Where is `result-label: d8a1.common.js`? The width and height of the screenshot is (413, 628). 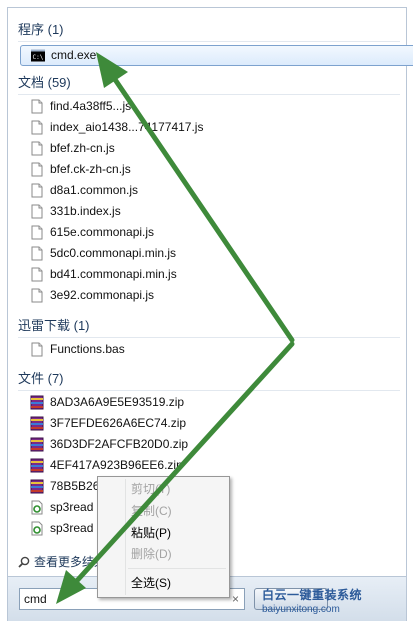
result-label: d8a1.common.js is located at coordinates (94, 190).